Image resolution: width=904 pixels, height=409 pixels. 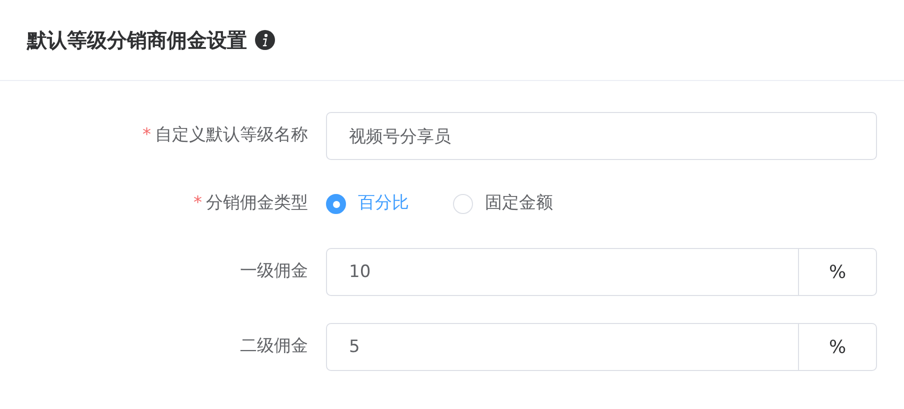 I want to click on info-icon, so click(x=265, y=40).